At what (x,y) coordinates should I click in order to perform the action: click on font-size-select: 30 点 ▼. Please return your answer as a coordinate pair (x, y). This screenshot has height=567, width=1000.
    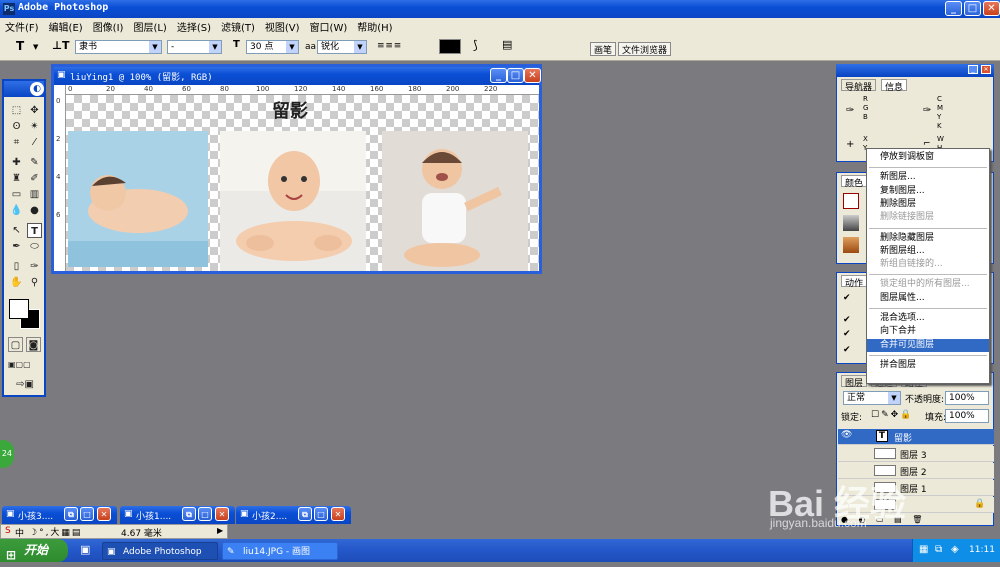
    Looking at the image, I should click on (272, 47).